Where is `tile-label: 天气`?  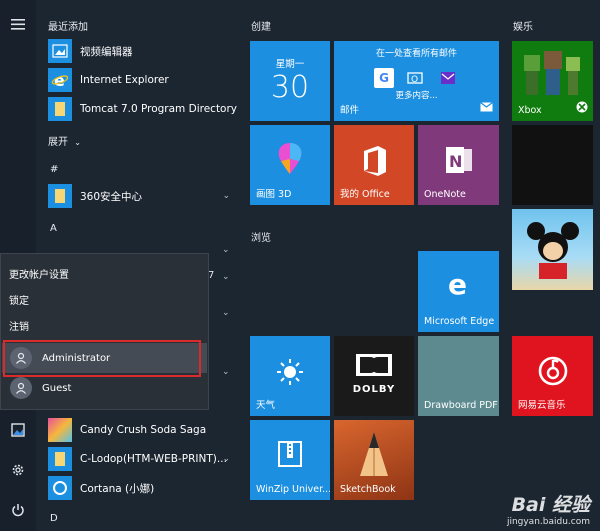
tile-label: 天气 is located at coordinates (266, 405).